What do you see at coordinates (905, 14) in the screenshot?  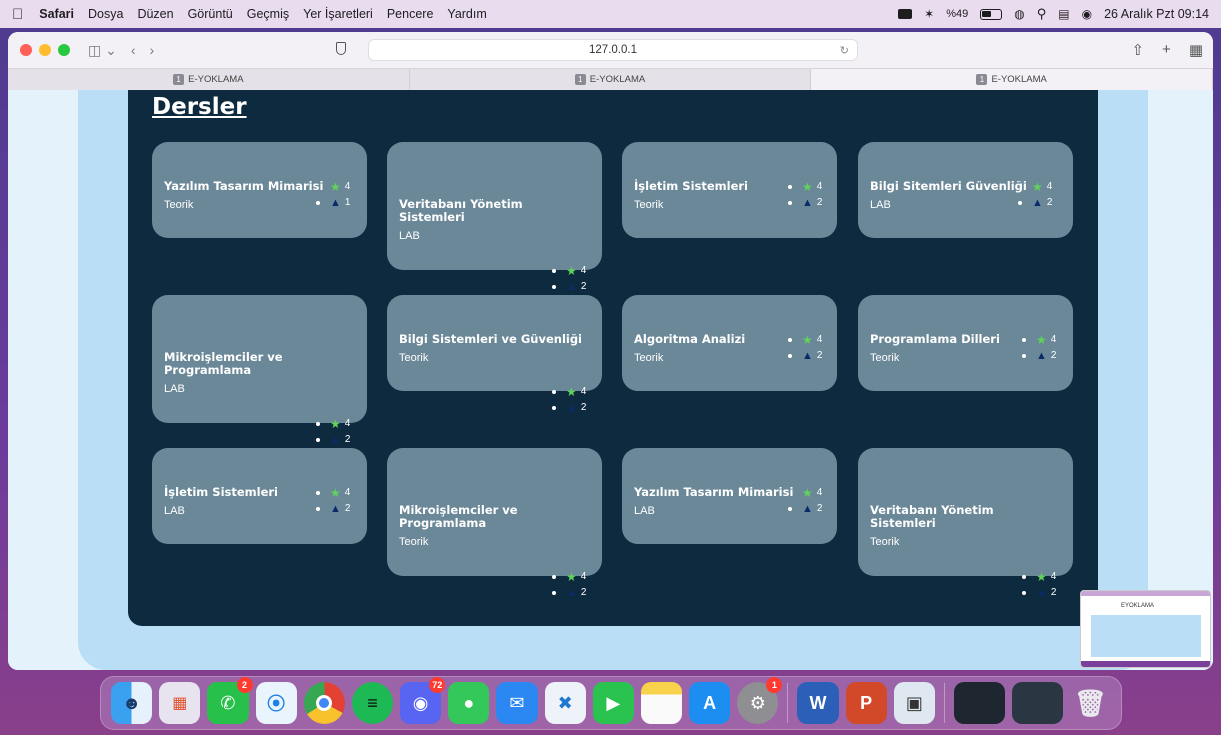 I see `keyboard-icon` at bounding box center [905, 14].